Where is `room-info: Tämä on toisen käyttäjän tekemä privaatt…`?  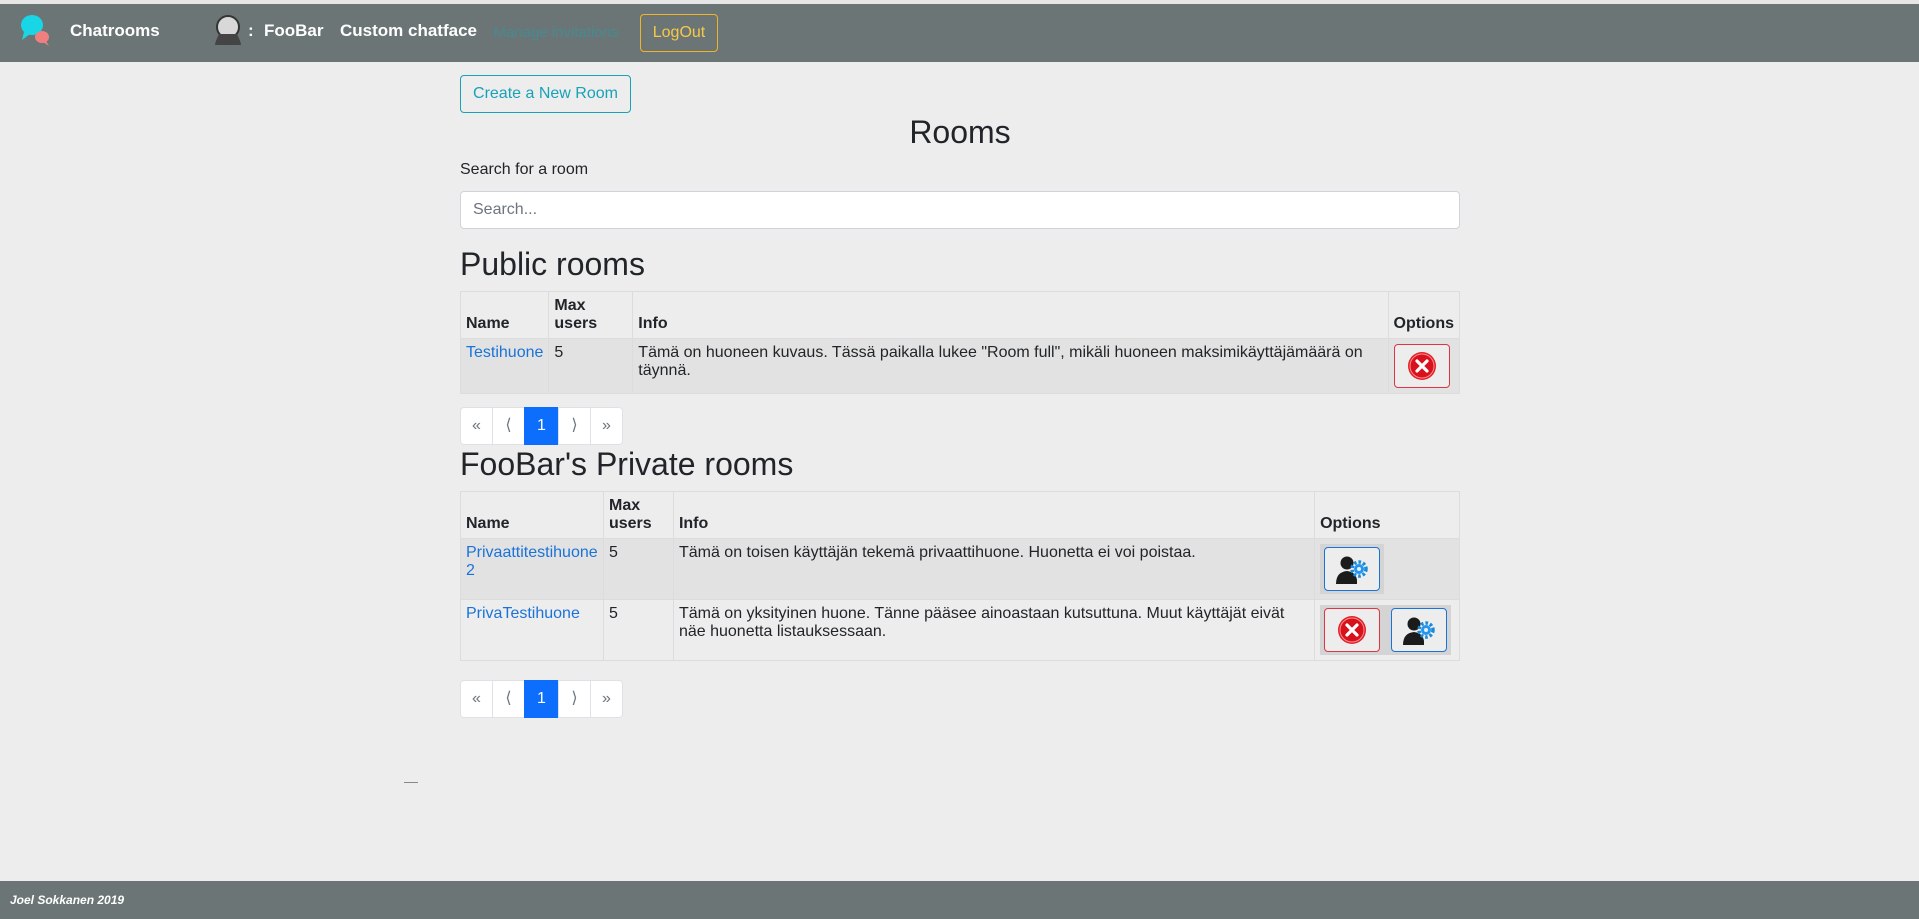
room-info: Tämä on toisen käyttäjän tekemä privaatt… is located at coordinates (994, 569).